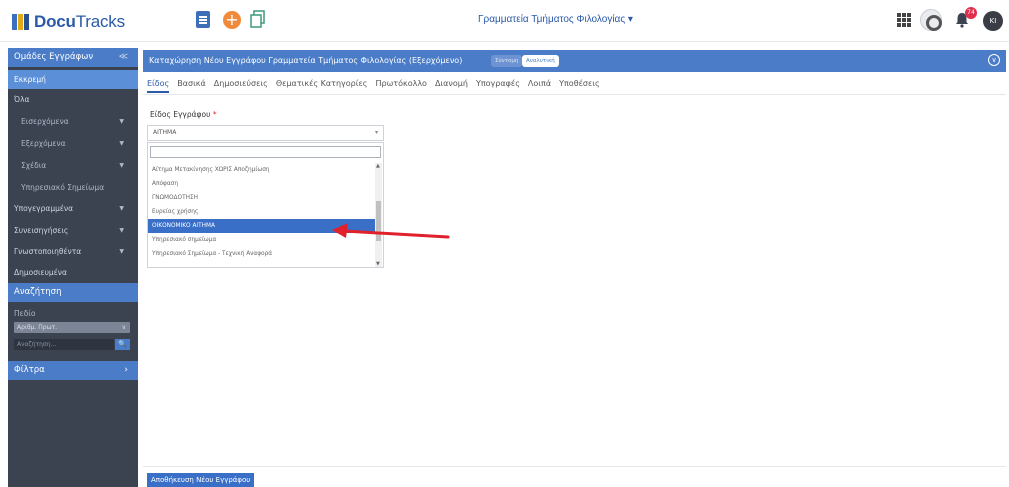 The height and width of the screenshot is (487, 1009). Describe the element at coordinates (262, 184) in the screenshot. I see `dropdown-option: Απόφαση` at that location.